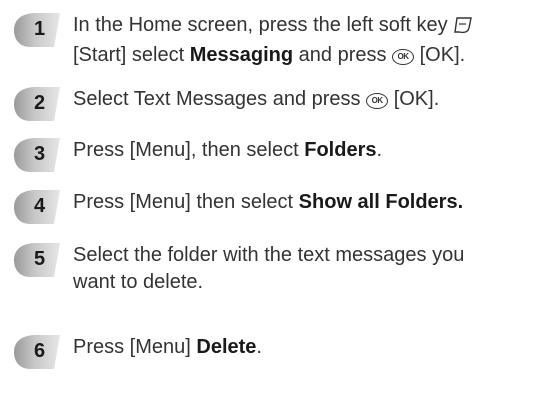 The height and width of the screenshot is (393, 555). What do you see at coordinates (183, 202) in the screenshot?
I see `step-text-part: Press [Menu] then select` at bounding box center [183, 202].